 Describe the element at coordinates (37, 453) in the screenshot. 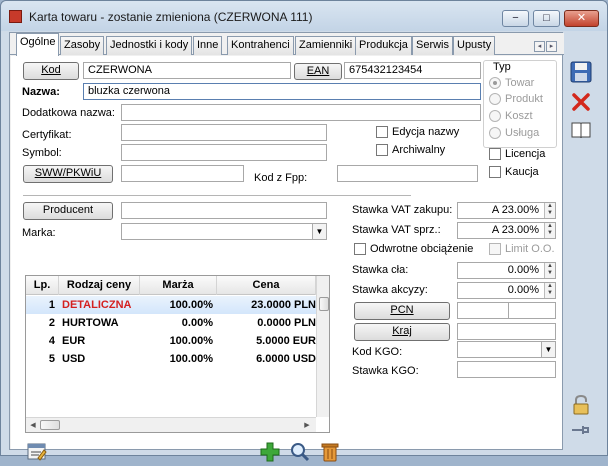

I see `edit-list-icon` at that location.